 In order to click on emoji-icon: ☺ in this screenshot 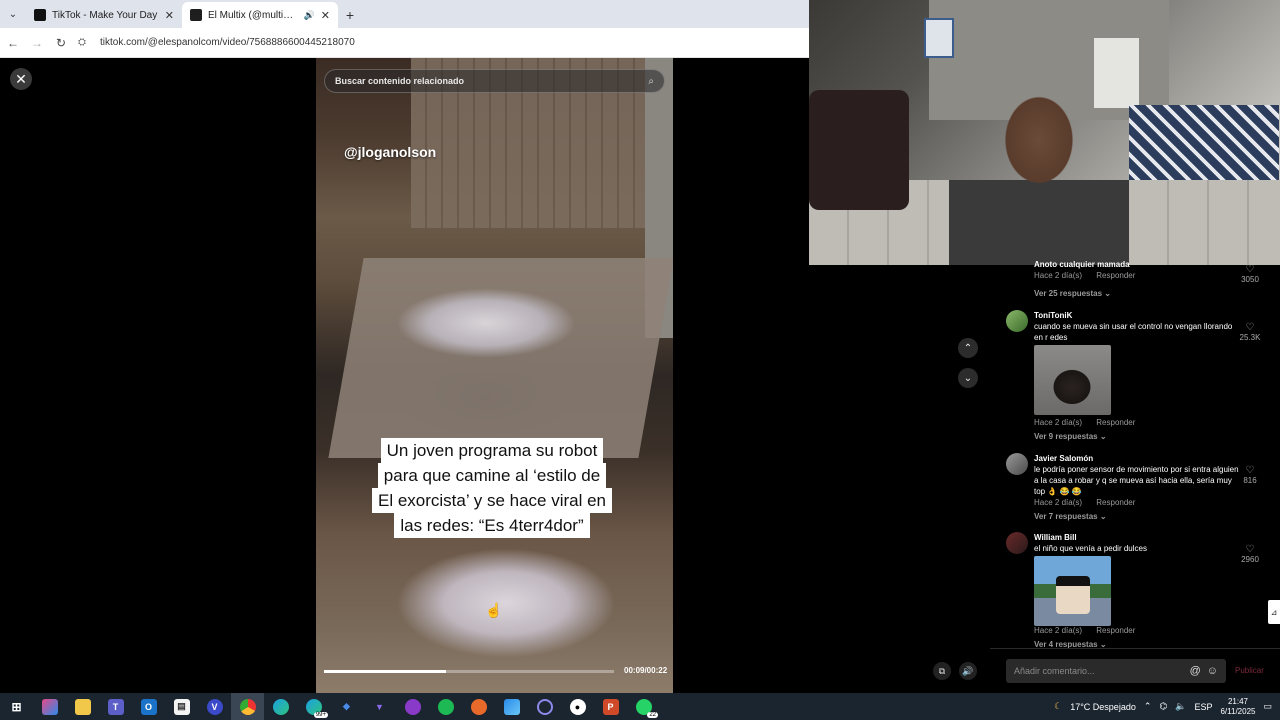, I will do `click(1212, 671)`.